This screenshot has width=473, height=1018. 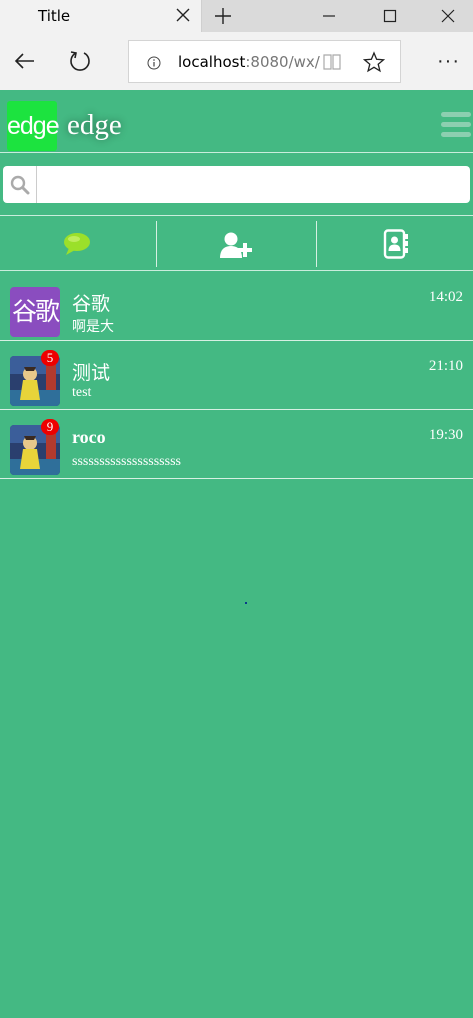 What do you see at coordinates (332, 62) in the screenshot?
I see `reading-view-icon` at bounding box center [332, 62].